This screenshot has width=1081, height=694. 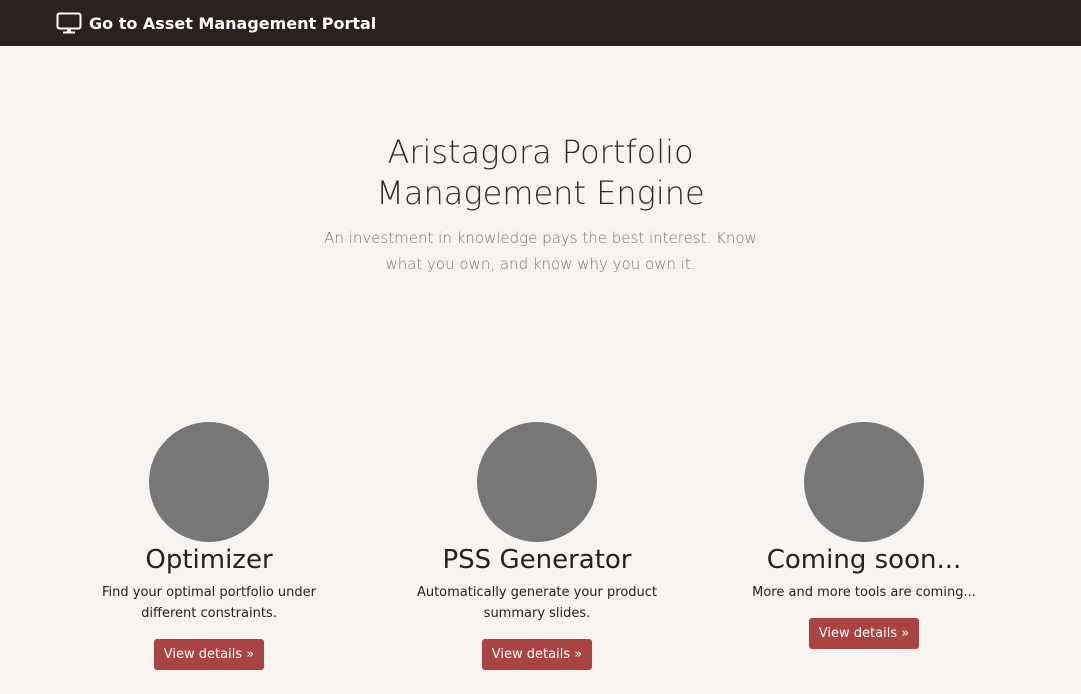 What do you see at coordinates (209, 560) in the screenshot?
I see `feature-title: Optimizer` at bounding box center [209, 560].